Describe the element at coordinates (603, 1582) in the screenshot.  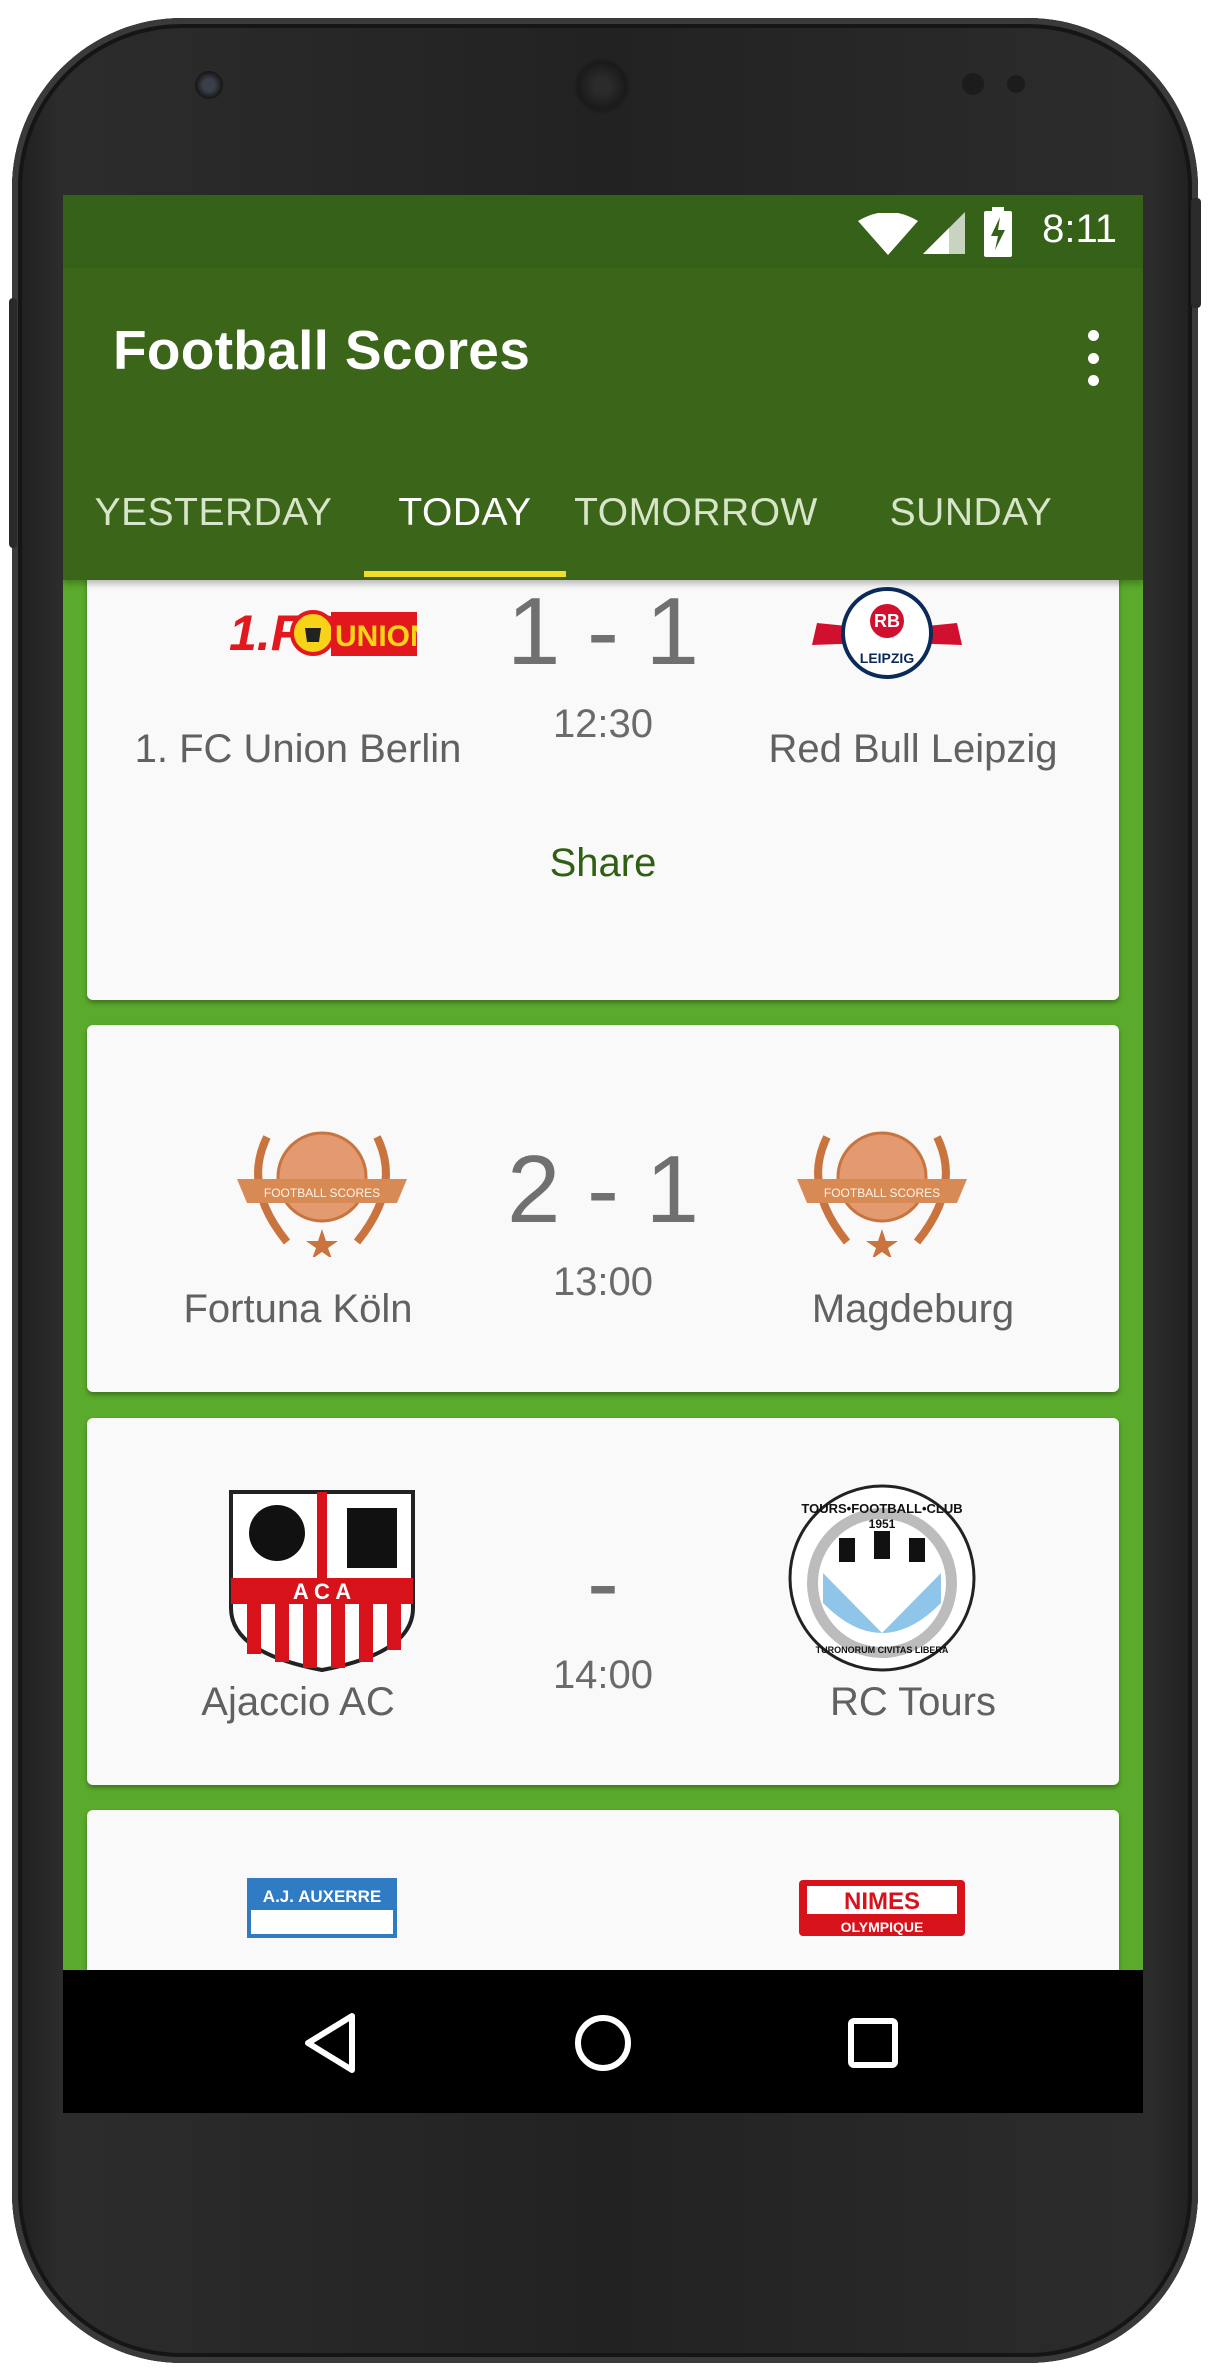
I see `match-score: -` at that location.